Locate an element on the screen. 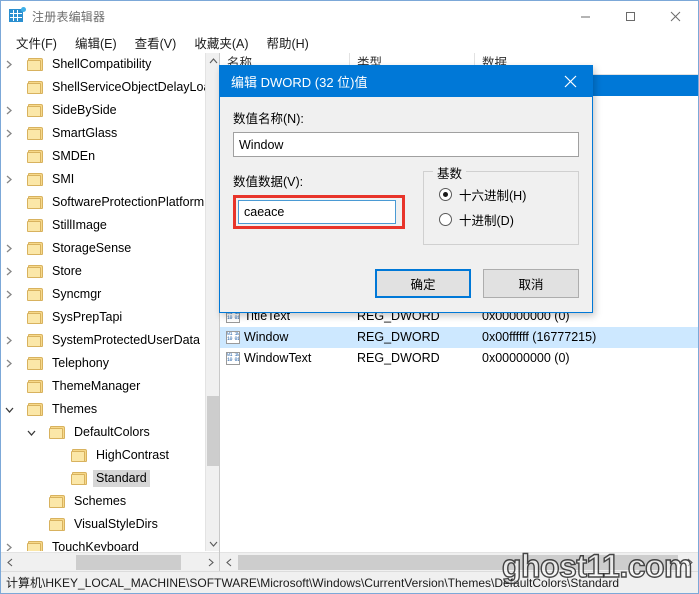  menu-item-edit: 编辑(E) is located at coordinates (96, 42).